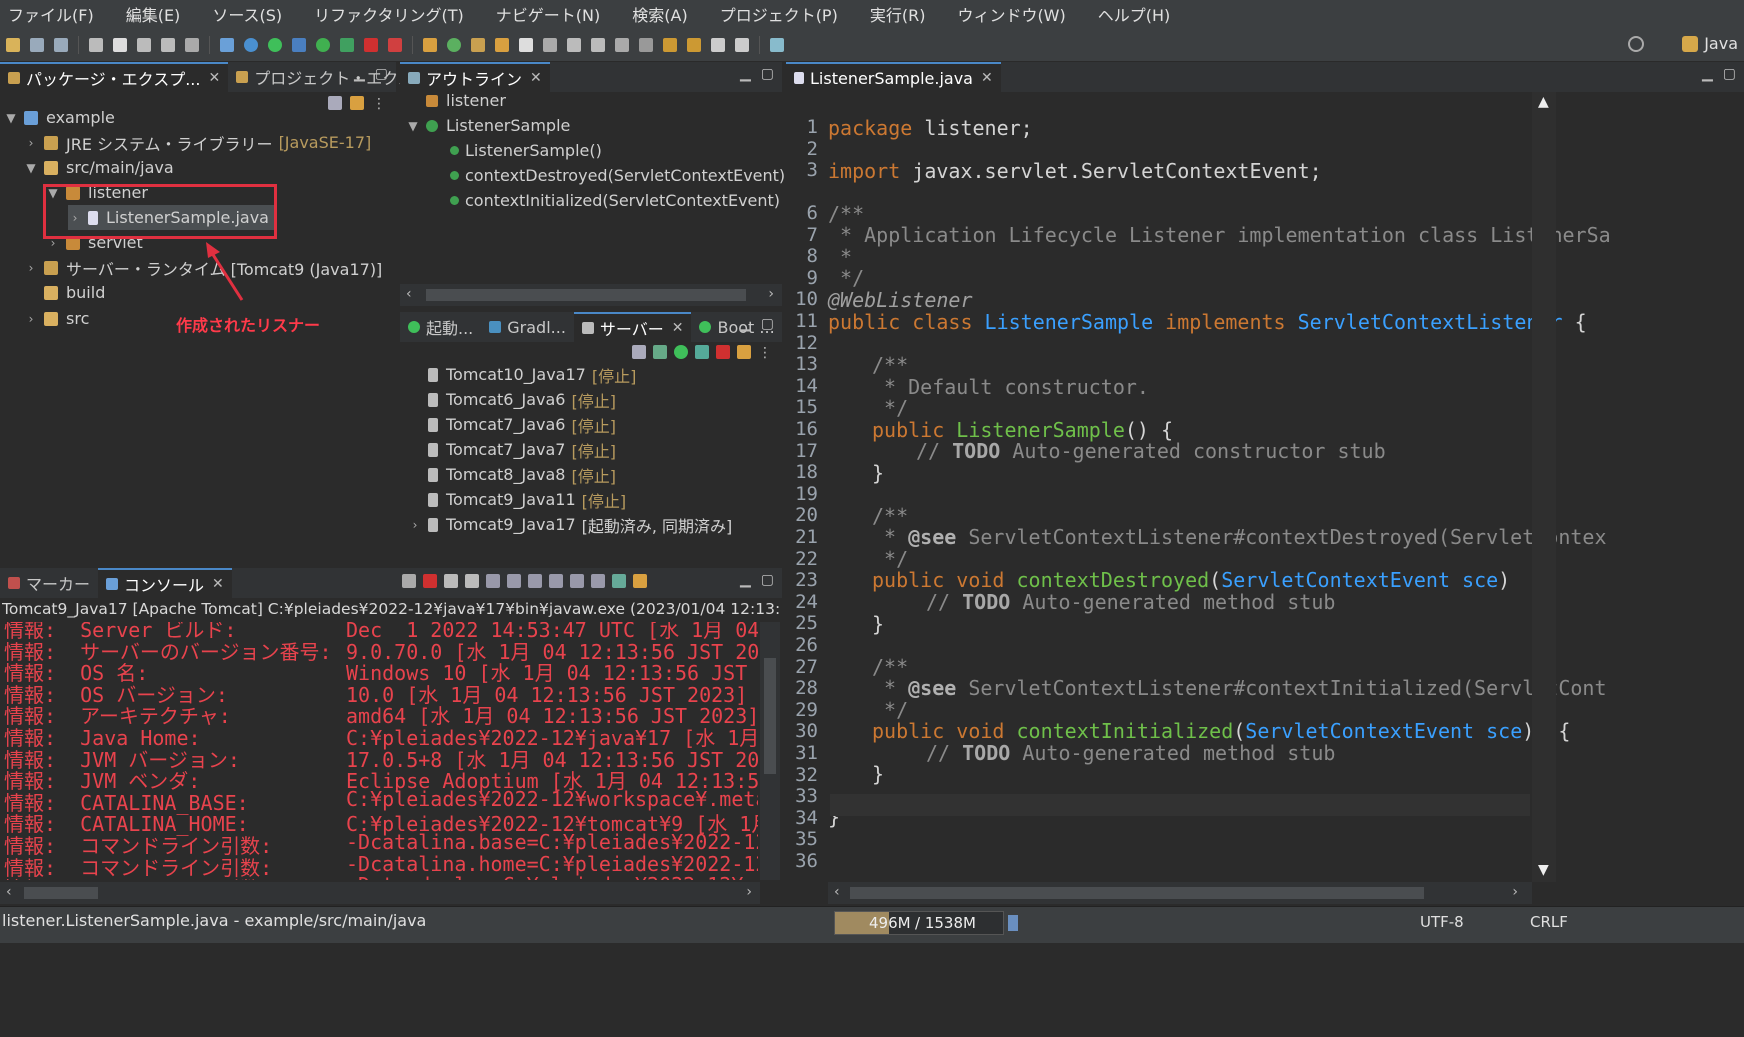 The image size is (1744, 1037). What do you see at coordinates (512, 474) in the screenshot?
I see `server-item: Tomcat8_Java8 [停止]` at bounding box center [512, 474].